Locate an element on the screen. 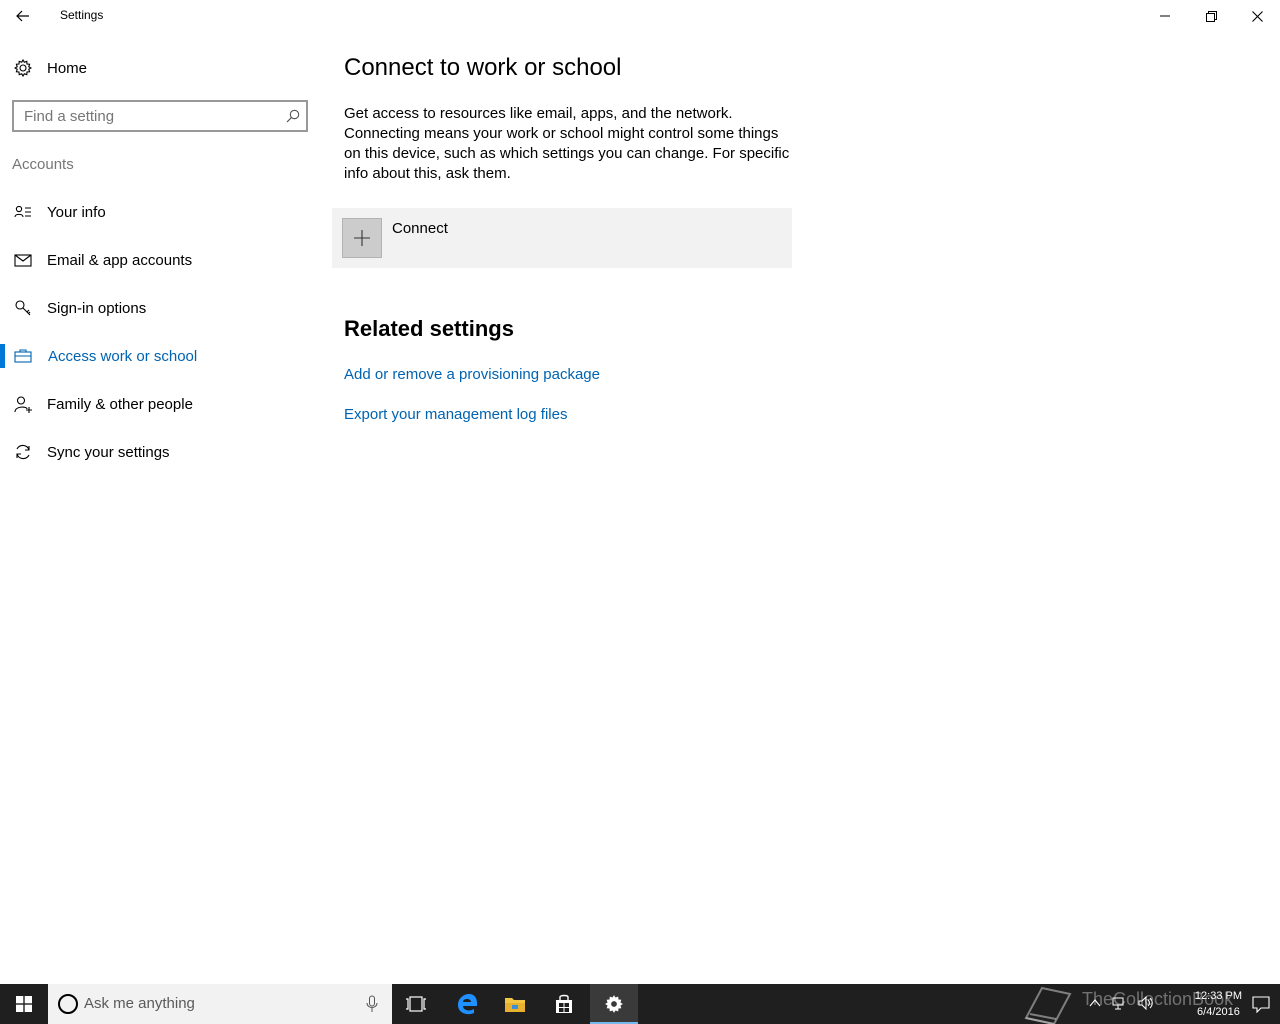 This screenshot has height=1024, width=1280. add-person-icon is located at coordinates (23, 404).